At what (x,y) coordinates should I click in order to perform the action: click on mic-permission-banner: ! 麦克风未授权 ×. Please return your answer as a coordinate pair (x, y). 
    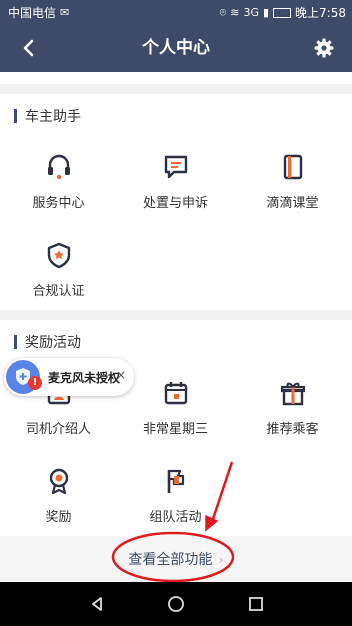
    Looking at the image, I should click on (69, 377).